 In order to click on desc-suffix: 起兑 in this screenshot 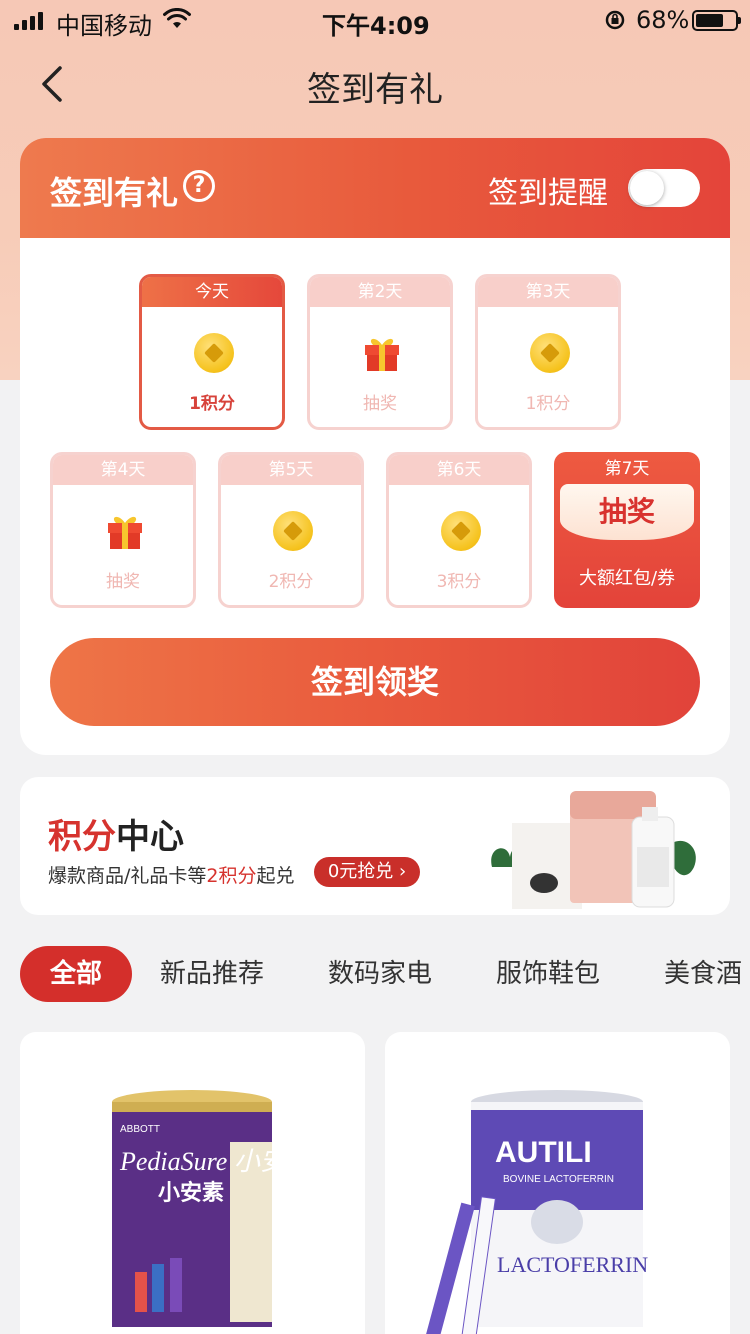, I will do `click(275, 876)`.